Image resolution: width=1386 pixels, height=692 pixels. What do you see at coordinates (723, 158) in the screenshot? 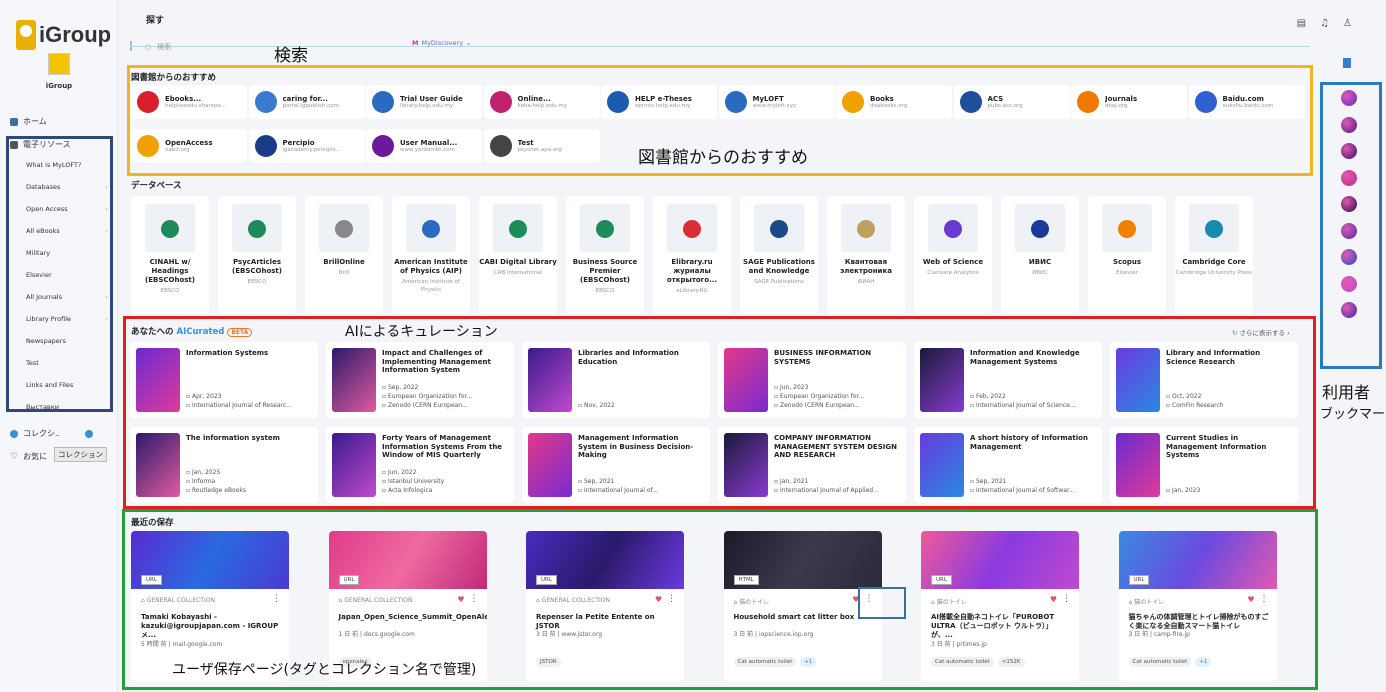
I see `annotation-recommend: 図書館からのおすすめ` at bounding box center [723, 158].